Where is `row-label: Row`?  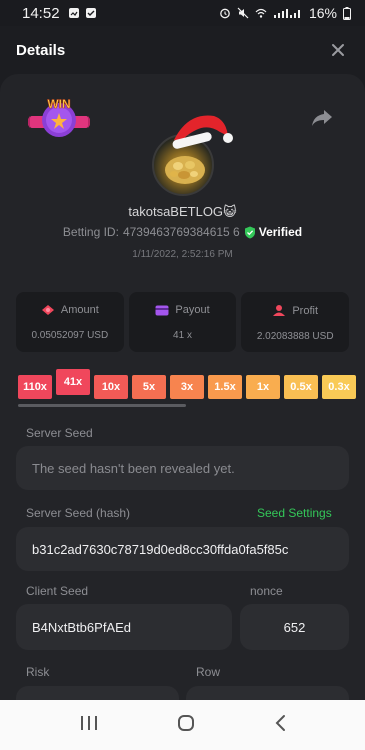 row-label: Row is located at coordinates (208, 672).